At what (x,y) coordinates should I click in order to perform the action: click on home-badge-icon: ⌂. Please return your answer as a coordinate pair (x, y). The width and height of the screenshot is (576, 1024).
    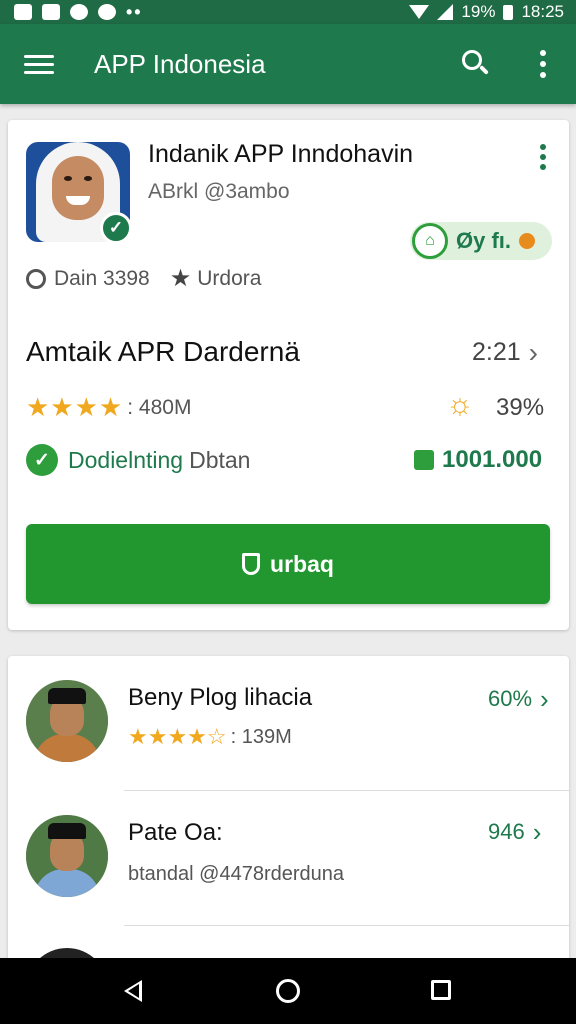
    Looking at the image, I should click on (430, 241).